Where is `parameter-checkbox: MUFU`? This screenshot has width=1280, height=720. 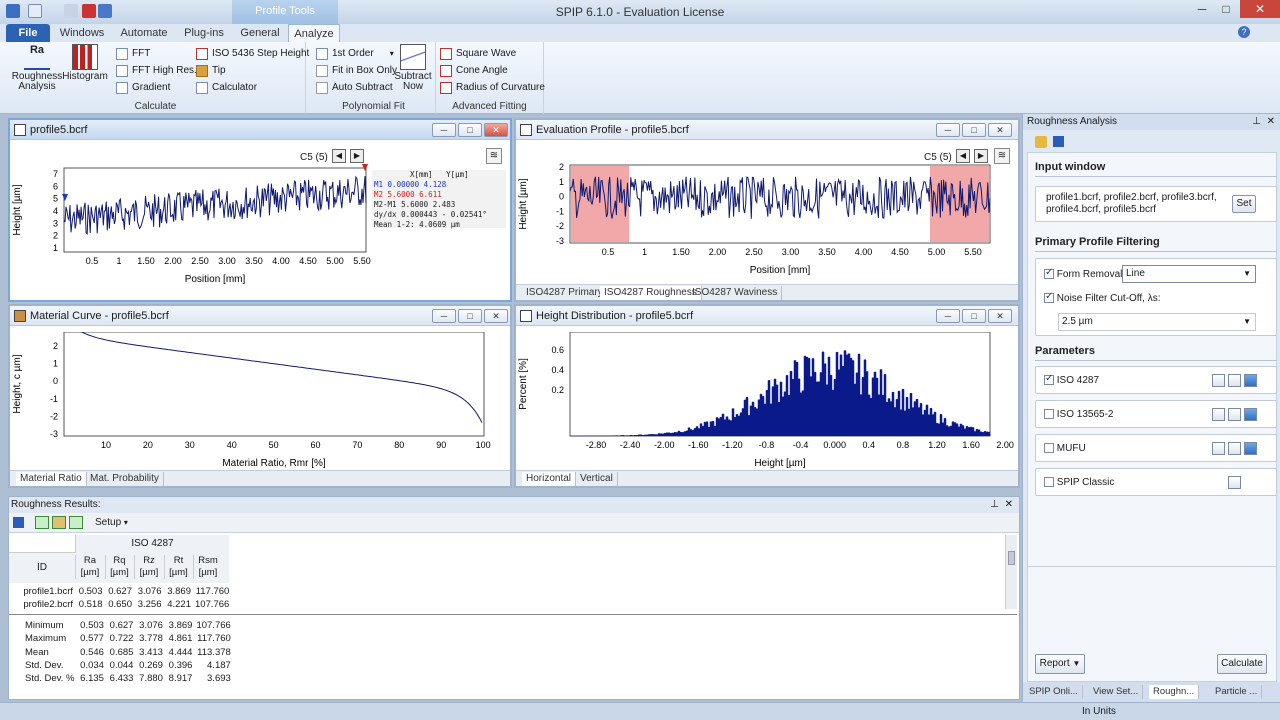
parameter-checkbox: MUFU is located at coordinates (1065, 448).